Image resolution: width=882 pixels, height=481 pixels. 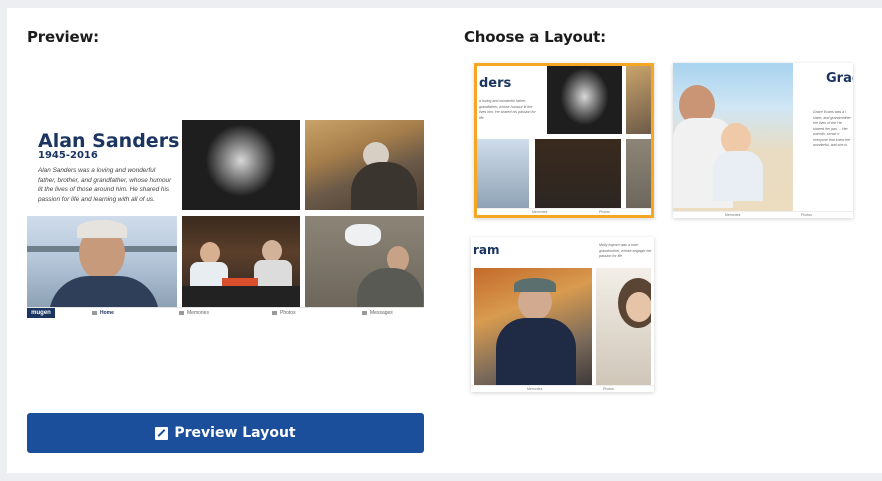 I want to click on preview-layout-button: Preview Layout, so click(x=225, y=433).